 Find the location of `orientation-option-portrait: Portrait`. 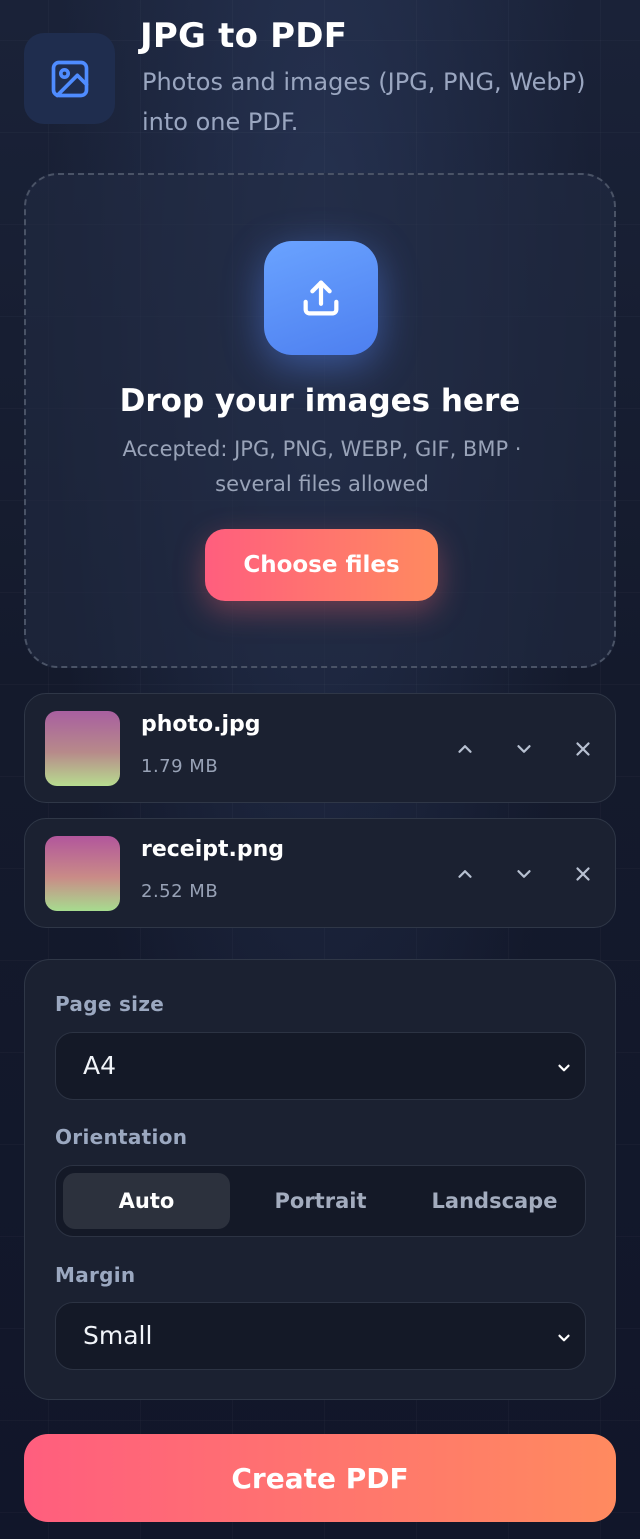

orientation-option-portrait: Portrait is located at coordinates (320, 1201).